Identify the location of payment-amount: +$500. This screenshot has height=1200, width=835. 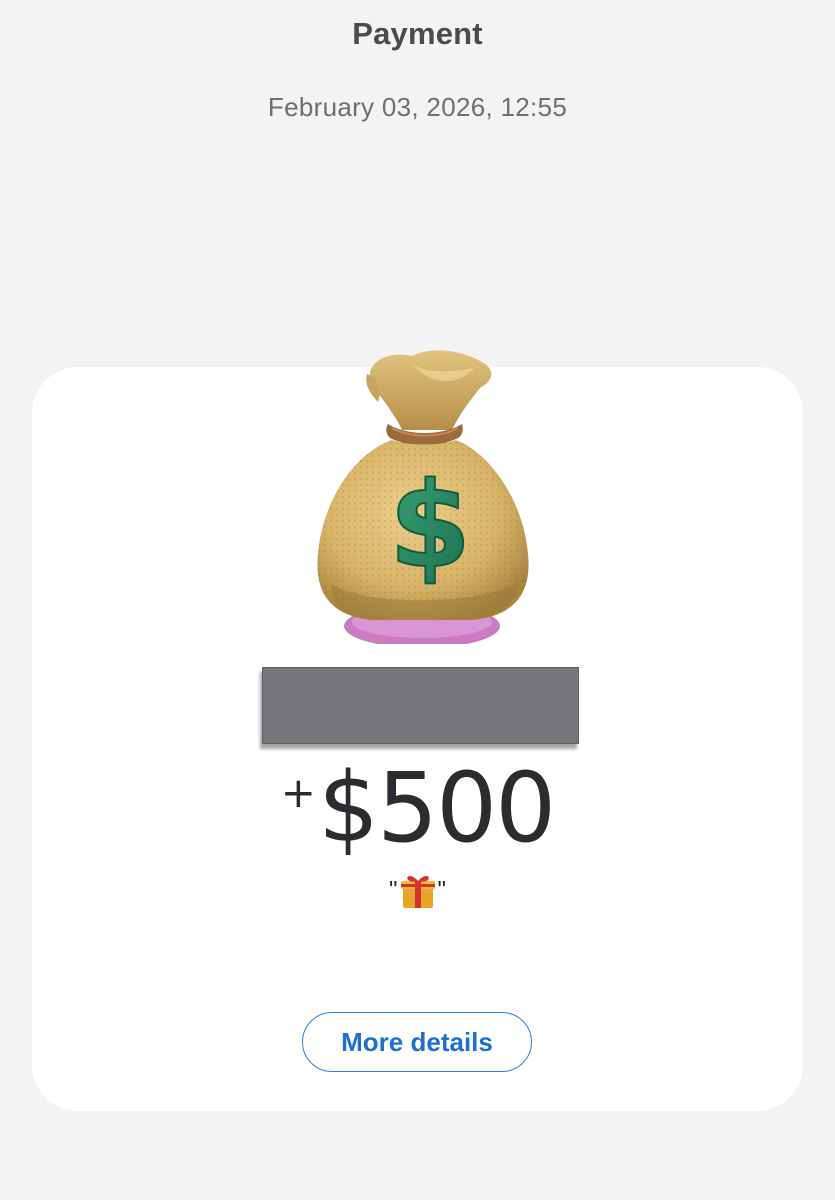
(417, 808).